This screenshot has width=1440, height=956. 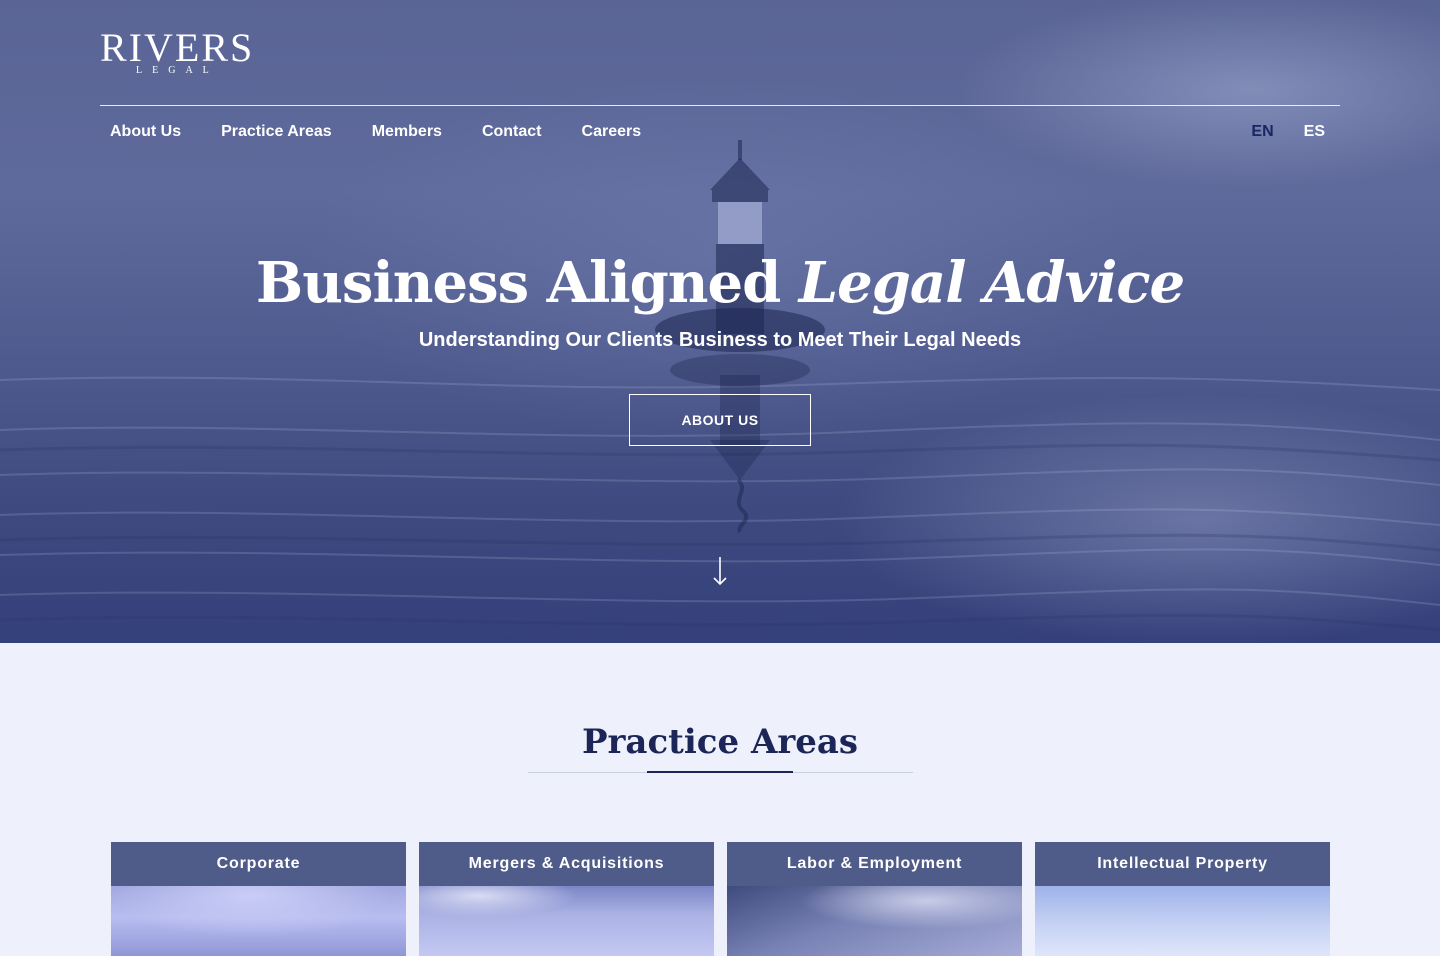 What do you see at coordinates (991, 283) in the screenshot?
I see `hero-title-italic: Legal Advice` at bounding box center [991, 283].